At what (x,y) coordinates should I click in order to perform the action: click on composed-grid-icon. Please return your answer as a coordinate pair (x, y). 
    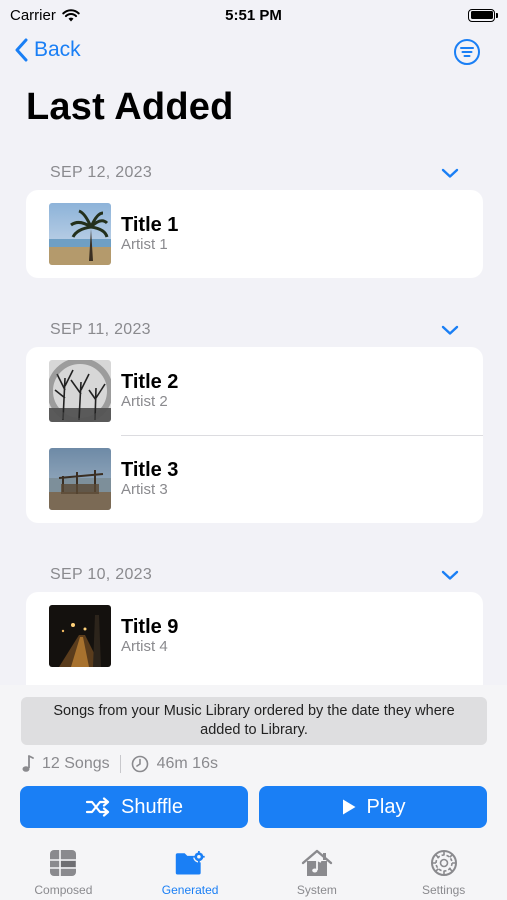
    Looking at the image, I should click on (63, 863).